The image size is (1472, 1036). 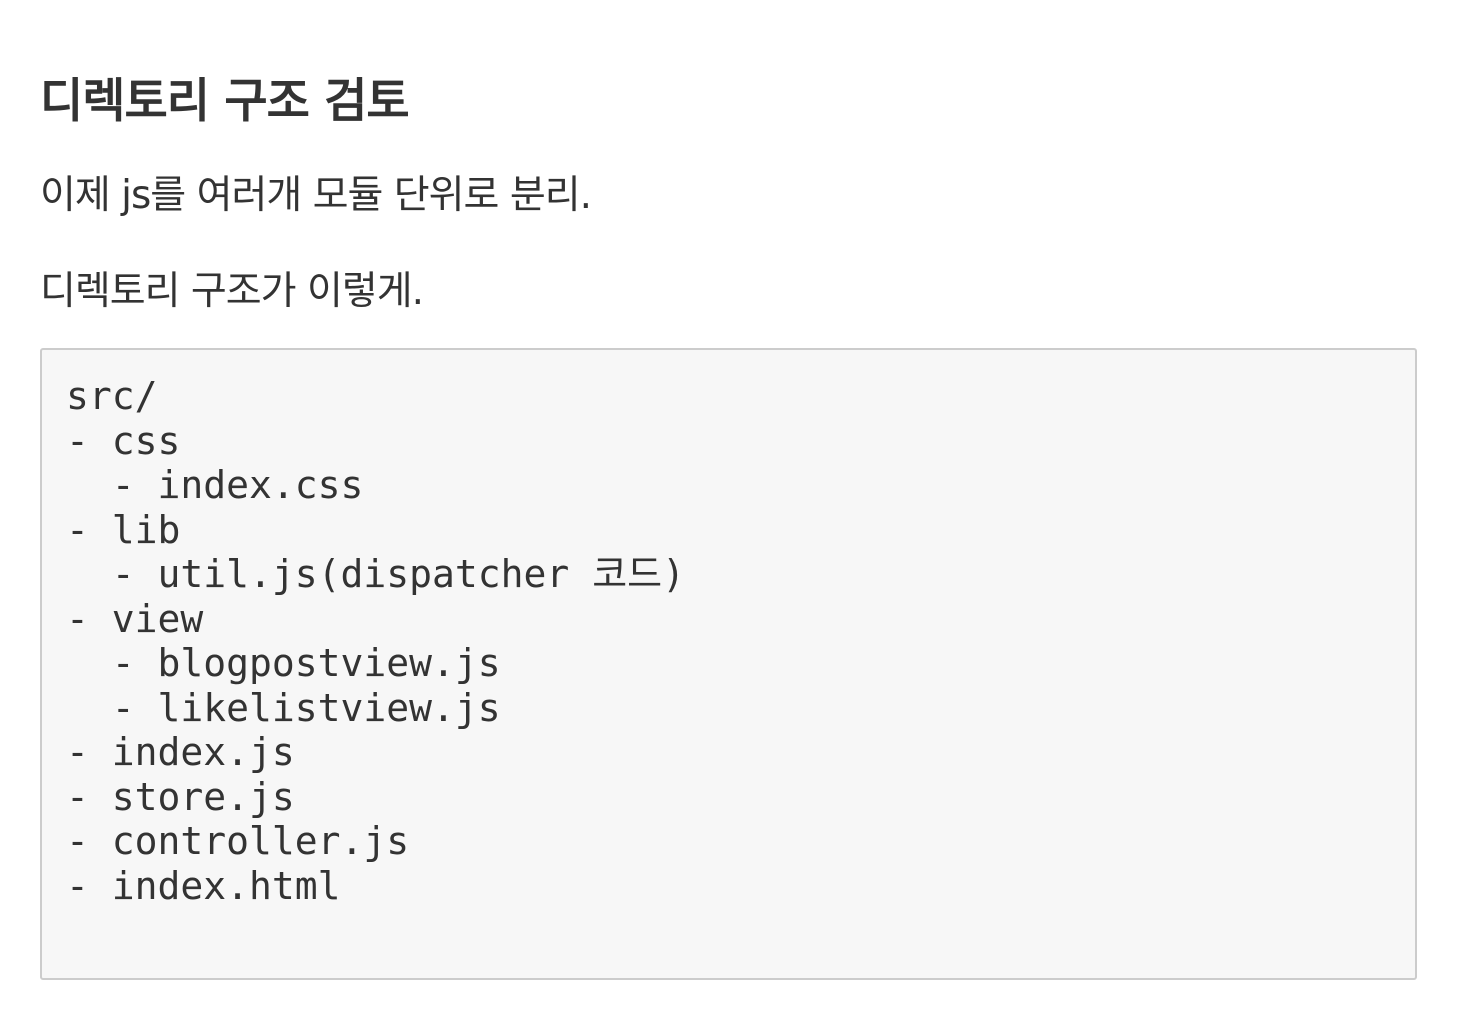 What do you see at coordinates (180, 752) in the screenshot?
I see `code-line: - index.js` at bounding box center [180, 752].